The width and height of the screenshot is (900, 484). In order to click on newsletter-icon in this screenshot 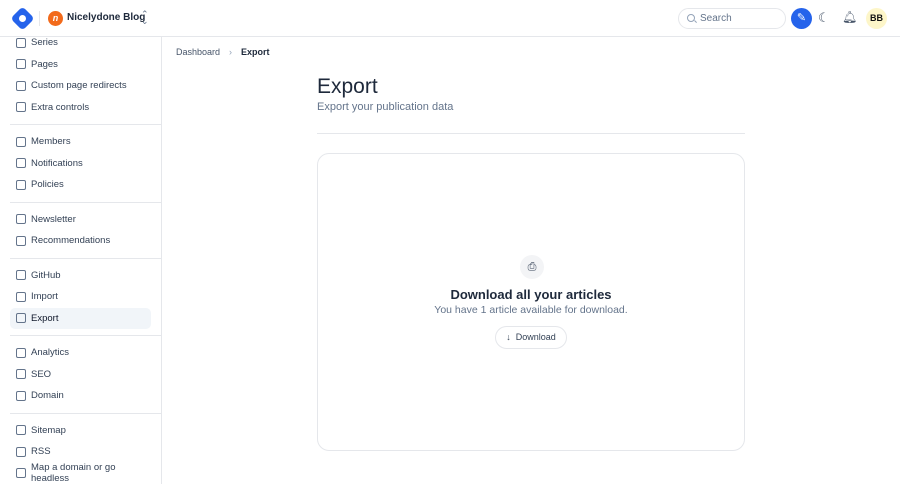, I will do `click(21, 219)`.